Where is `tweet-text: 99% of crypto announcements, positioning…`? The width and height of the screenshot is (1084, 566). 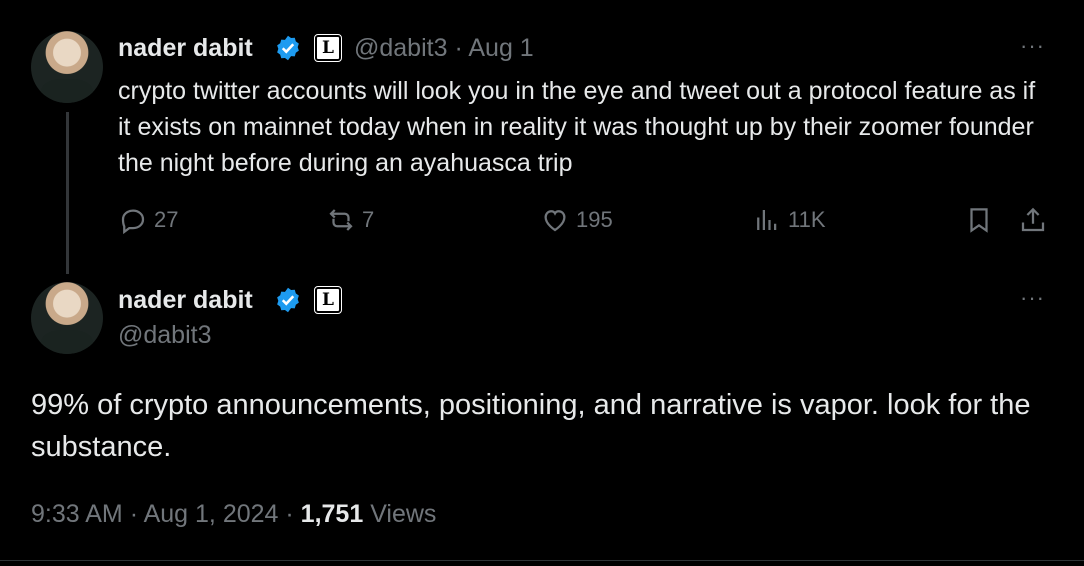 tweet-text: 99% of crypto announcements, positioning… is located at coordinates (531, 426).